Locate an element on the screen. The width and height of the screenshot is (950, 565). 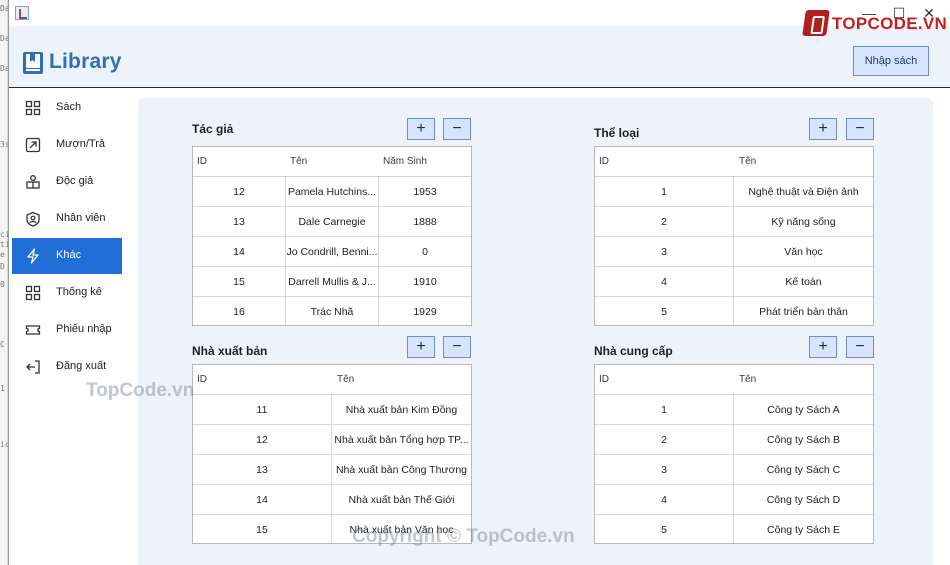
sidebar-item-books: Sách is located at coordinates (67, 108).